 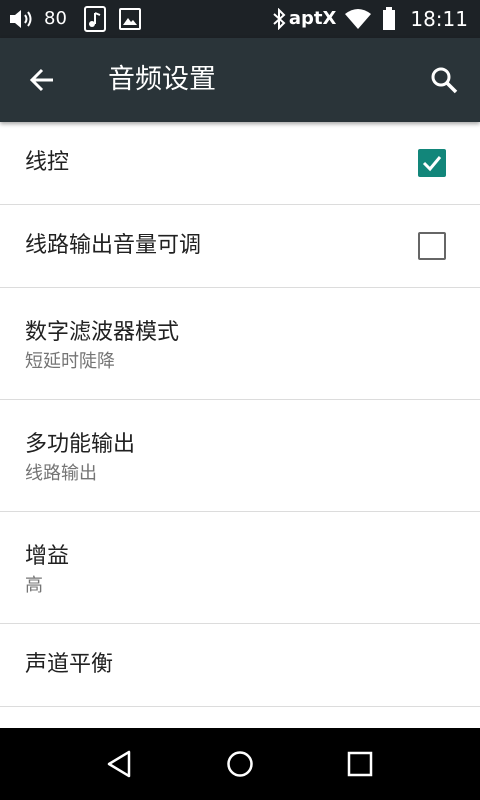 I want to click on back-triangle-icon, so click(x=120, y=764).